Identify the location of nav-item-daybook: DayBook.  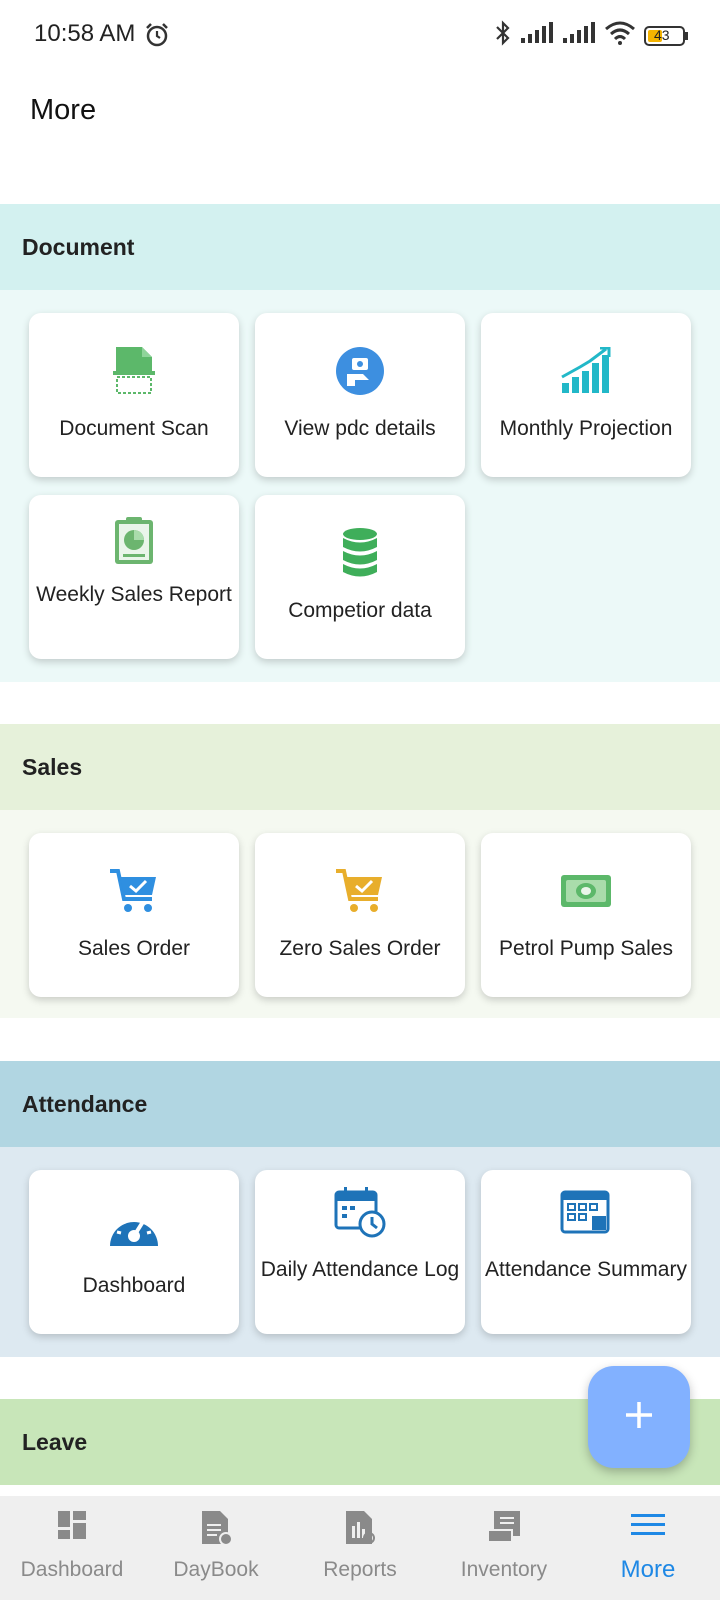
(216, 1548).